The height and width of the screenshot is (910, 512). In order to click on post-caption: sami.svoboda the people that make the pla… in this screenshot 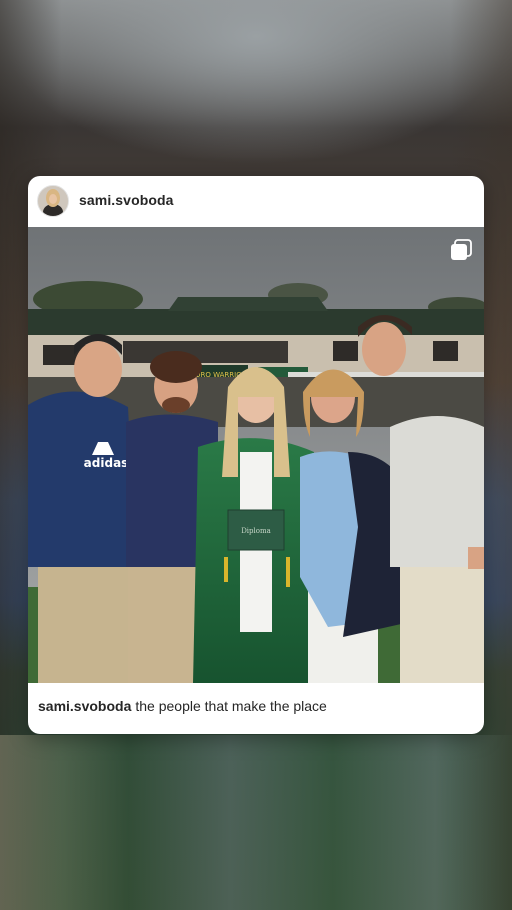, I will do `click(256, 706)`.